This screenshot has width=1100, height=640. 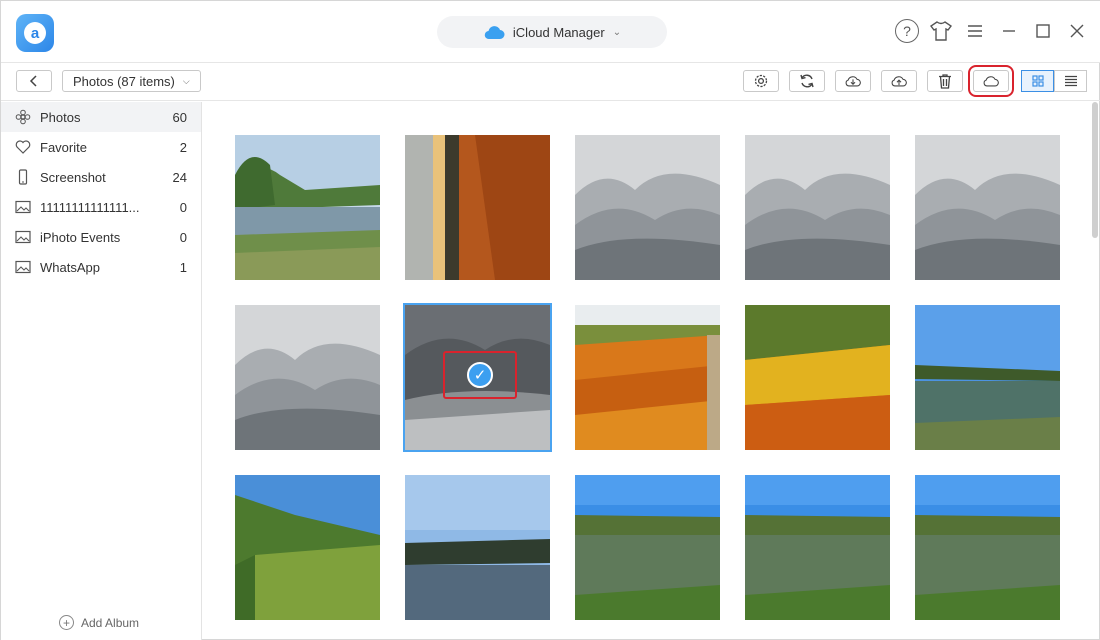 What do you see at coordinates (23, 147) in the screenshot?
I see `heart-icon` at bounding box center [23, 147].